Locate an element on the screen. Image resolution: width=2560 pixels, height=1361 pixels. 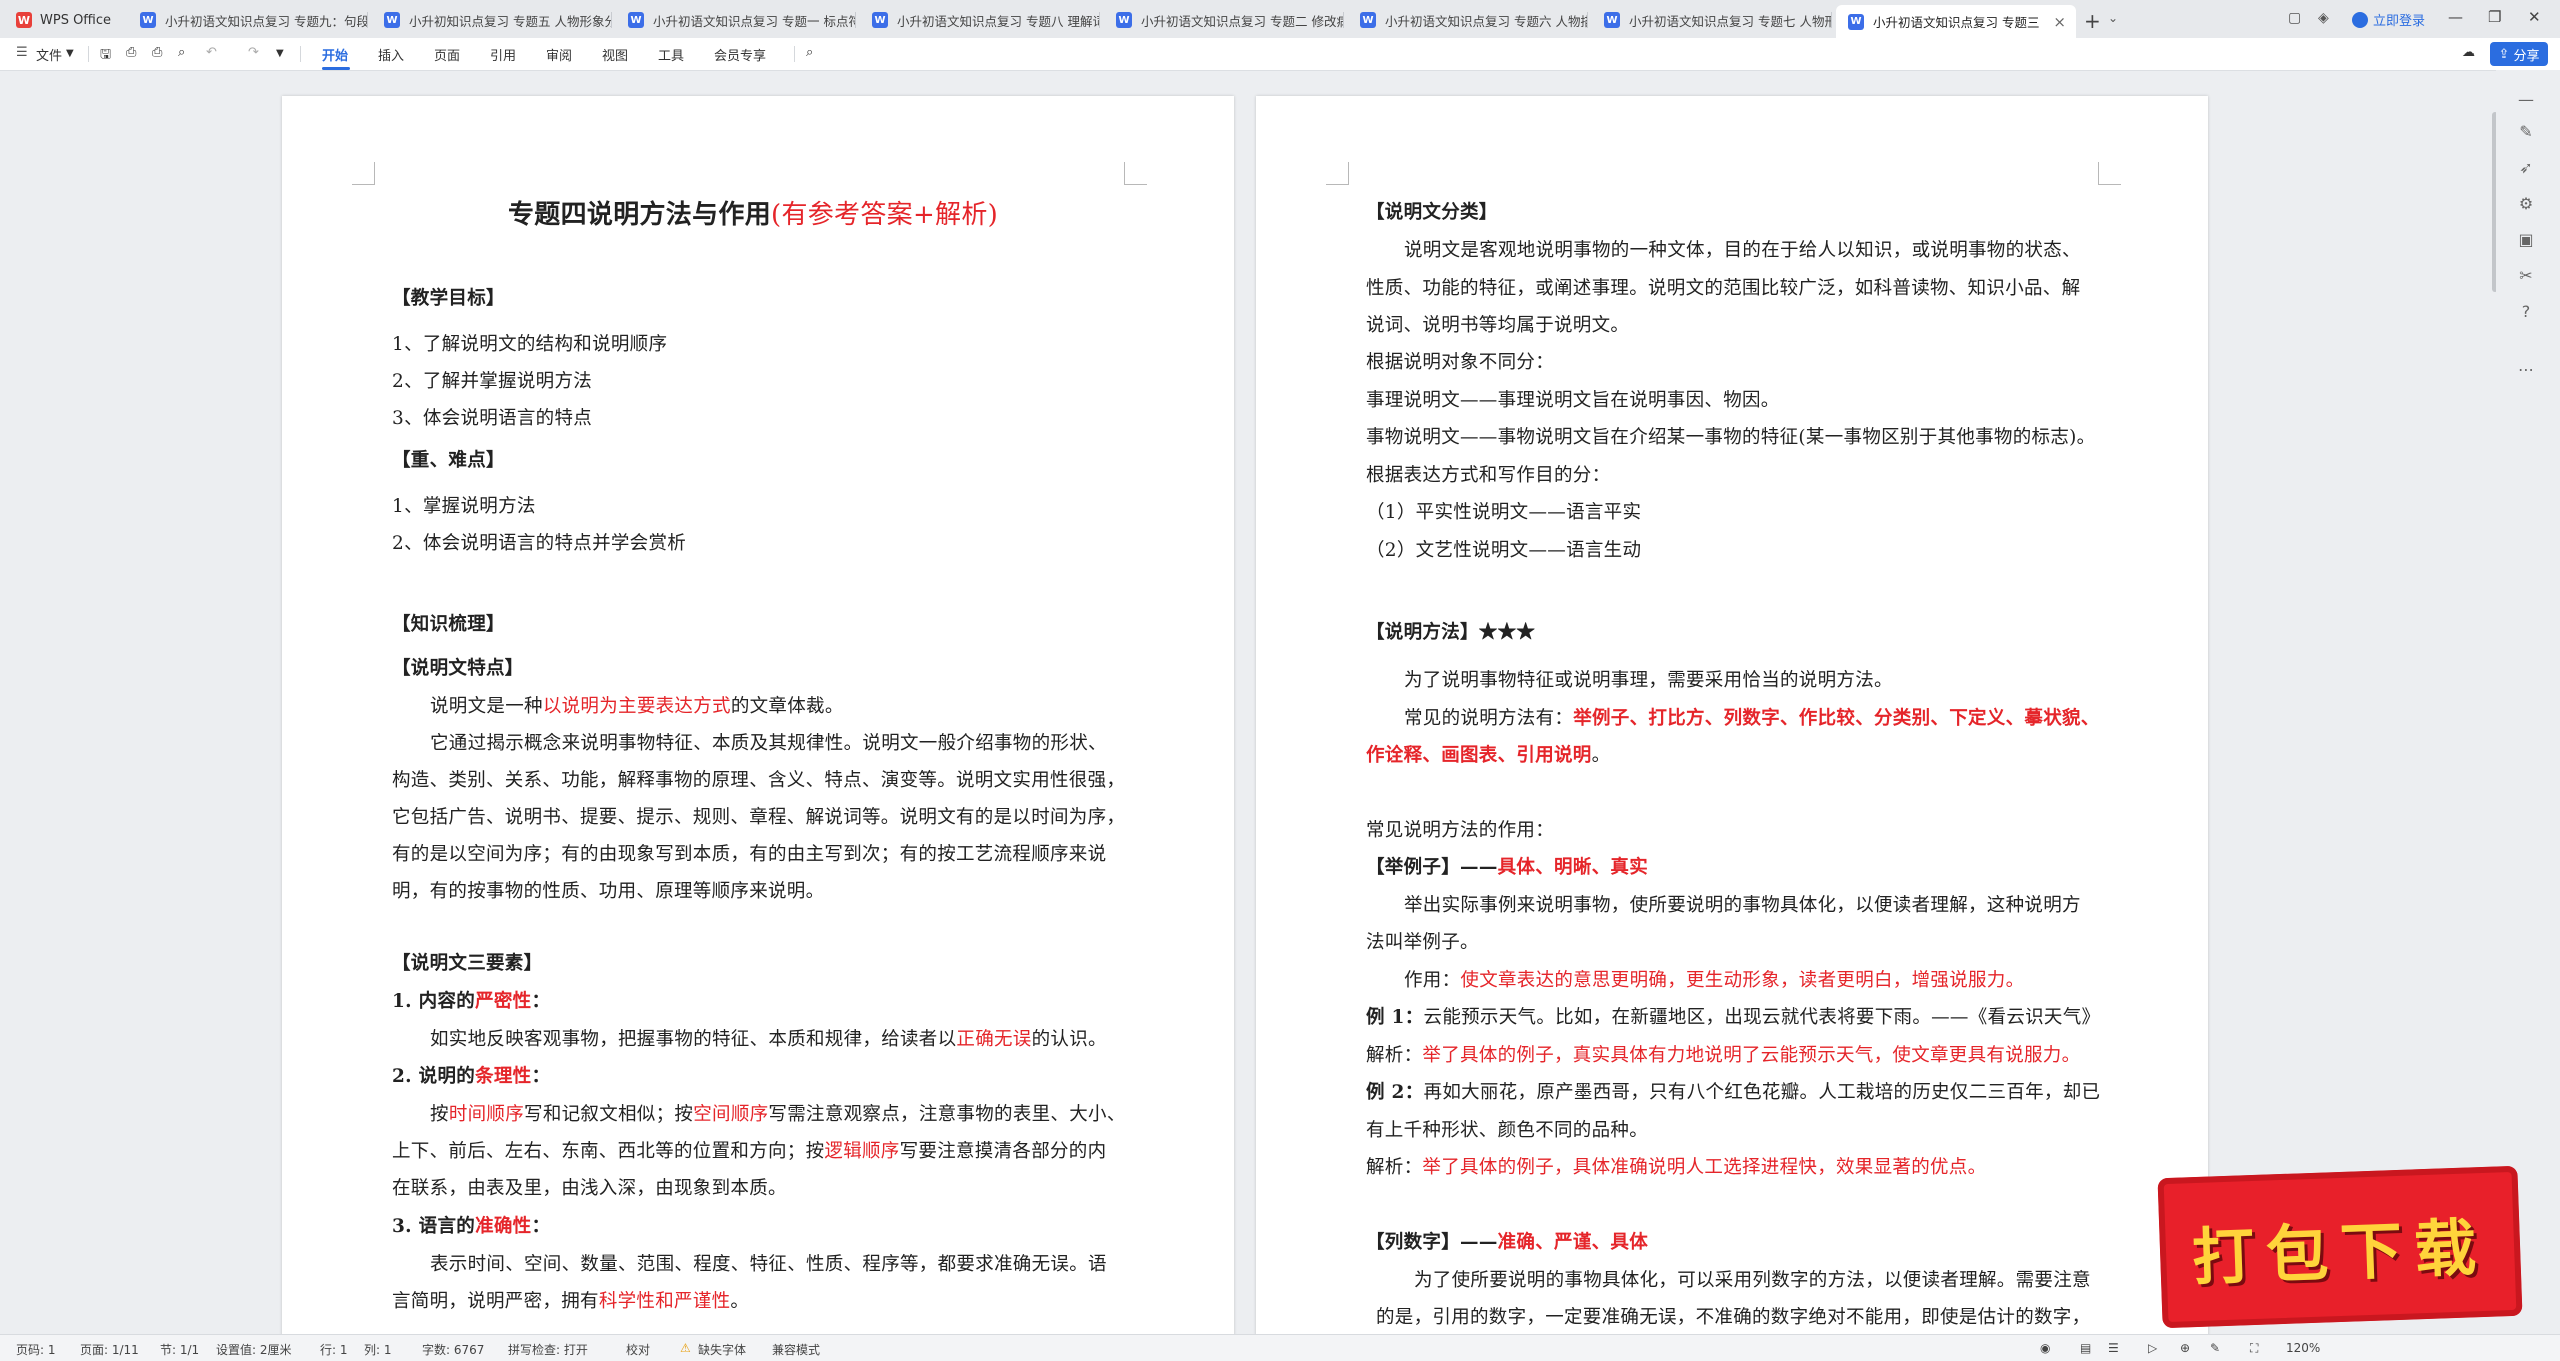
doc-tab-title: 小升初语文知识点复习 专题一 标点符号 is located at coordinates (754, 21).